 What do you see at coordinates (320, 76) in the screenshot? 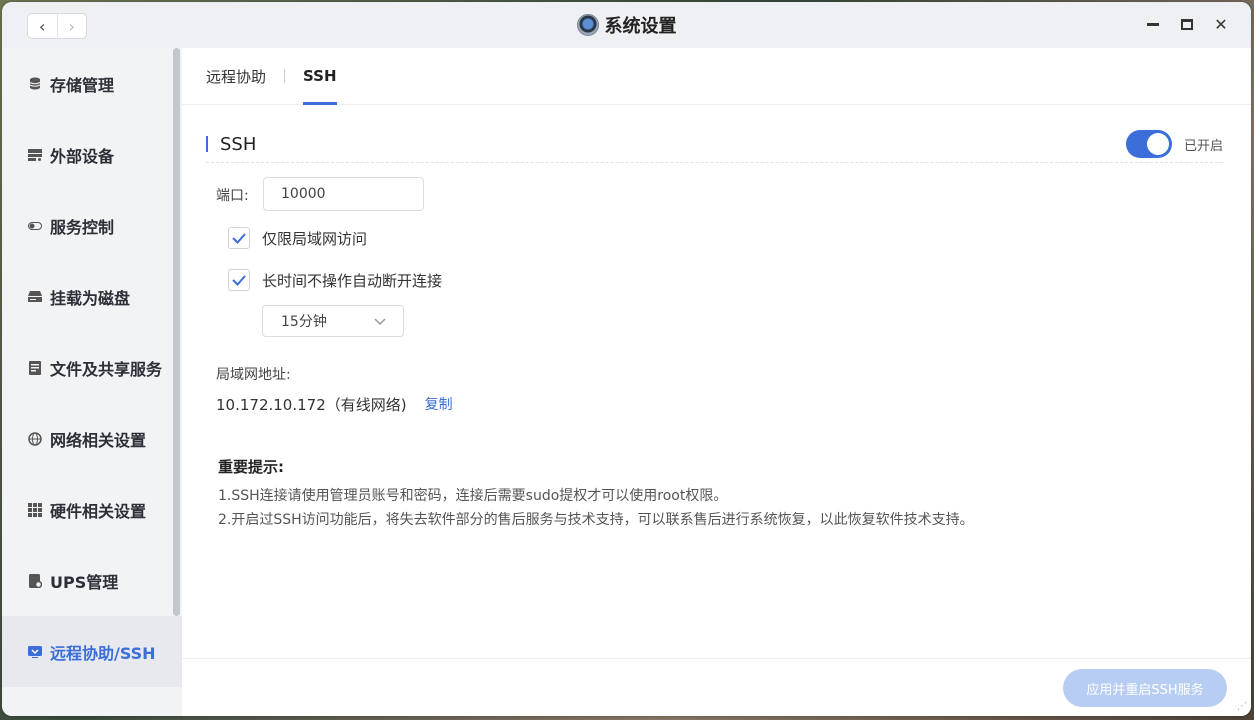
I see `tab-ssh: SSH` at bounding box center [320, 76].